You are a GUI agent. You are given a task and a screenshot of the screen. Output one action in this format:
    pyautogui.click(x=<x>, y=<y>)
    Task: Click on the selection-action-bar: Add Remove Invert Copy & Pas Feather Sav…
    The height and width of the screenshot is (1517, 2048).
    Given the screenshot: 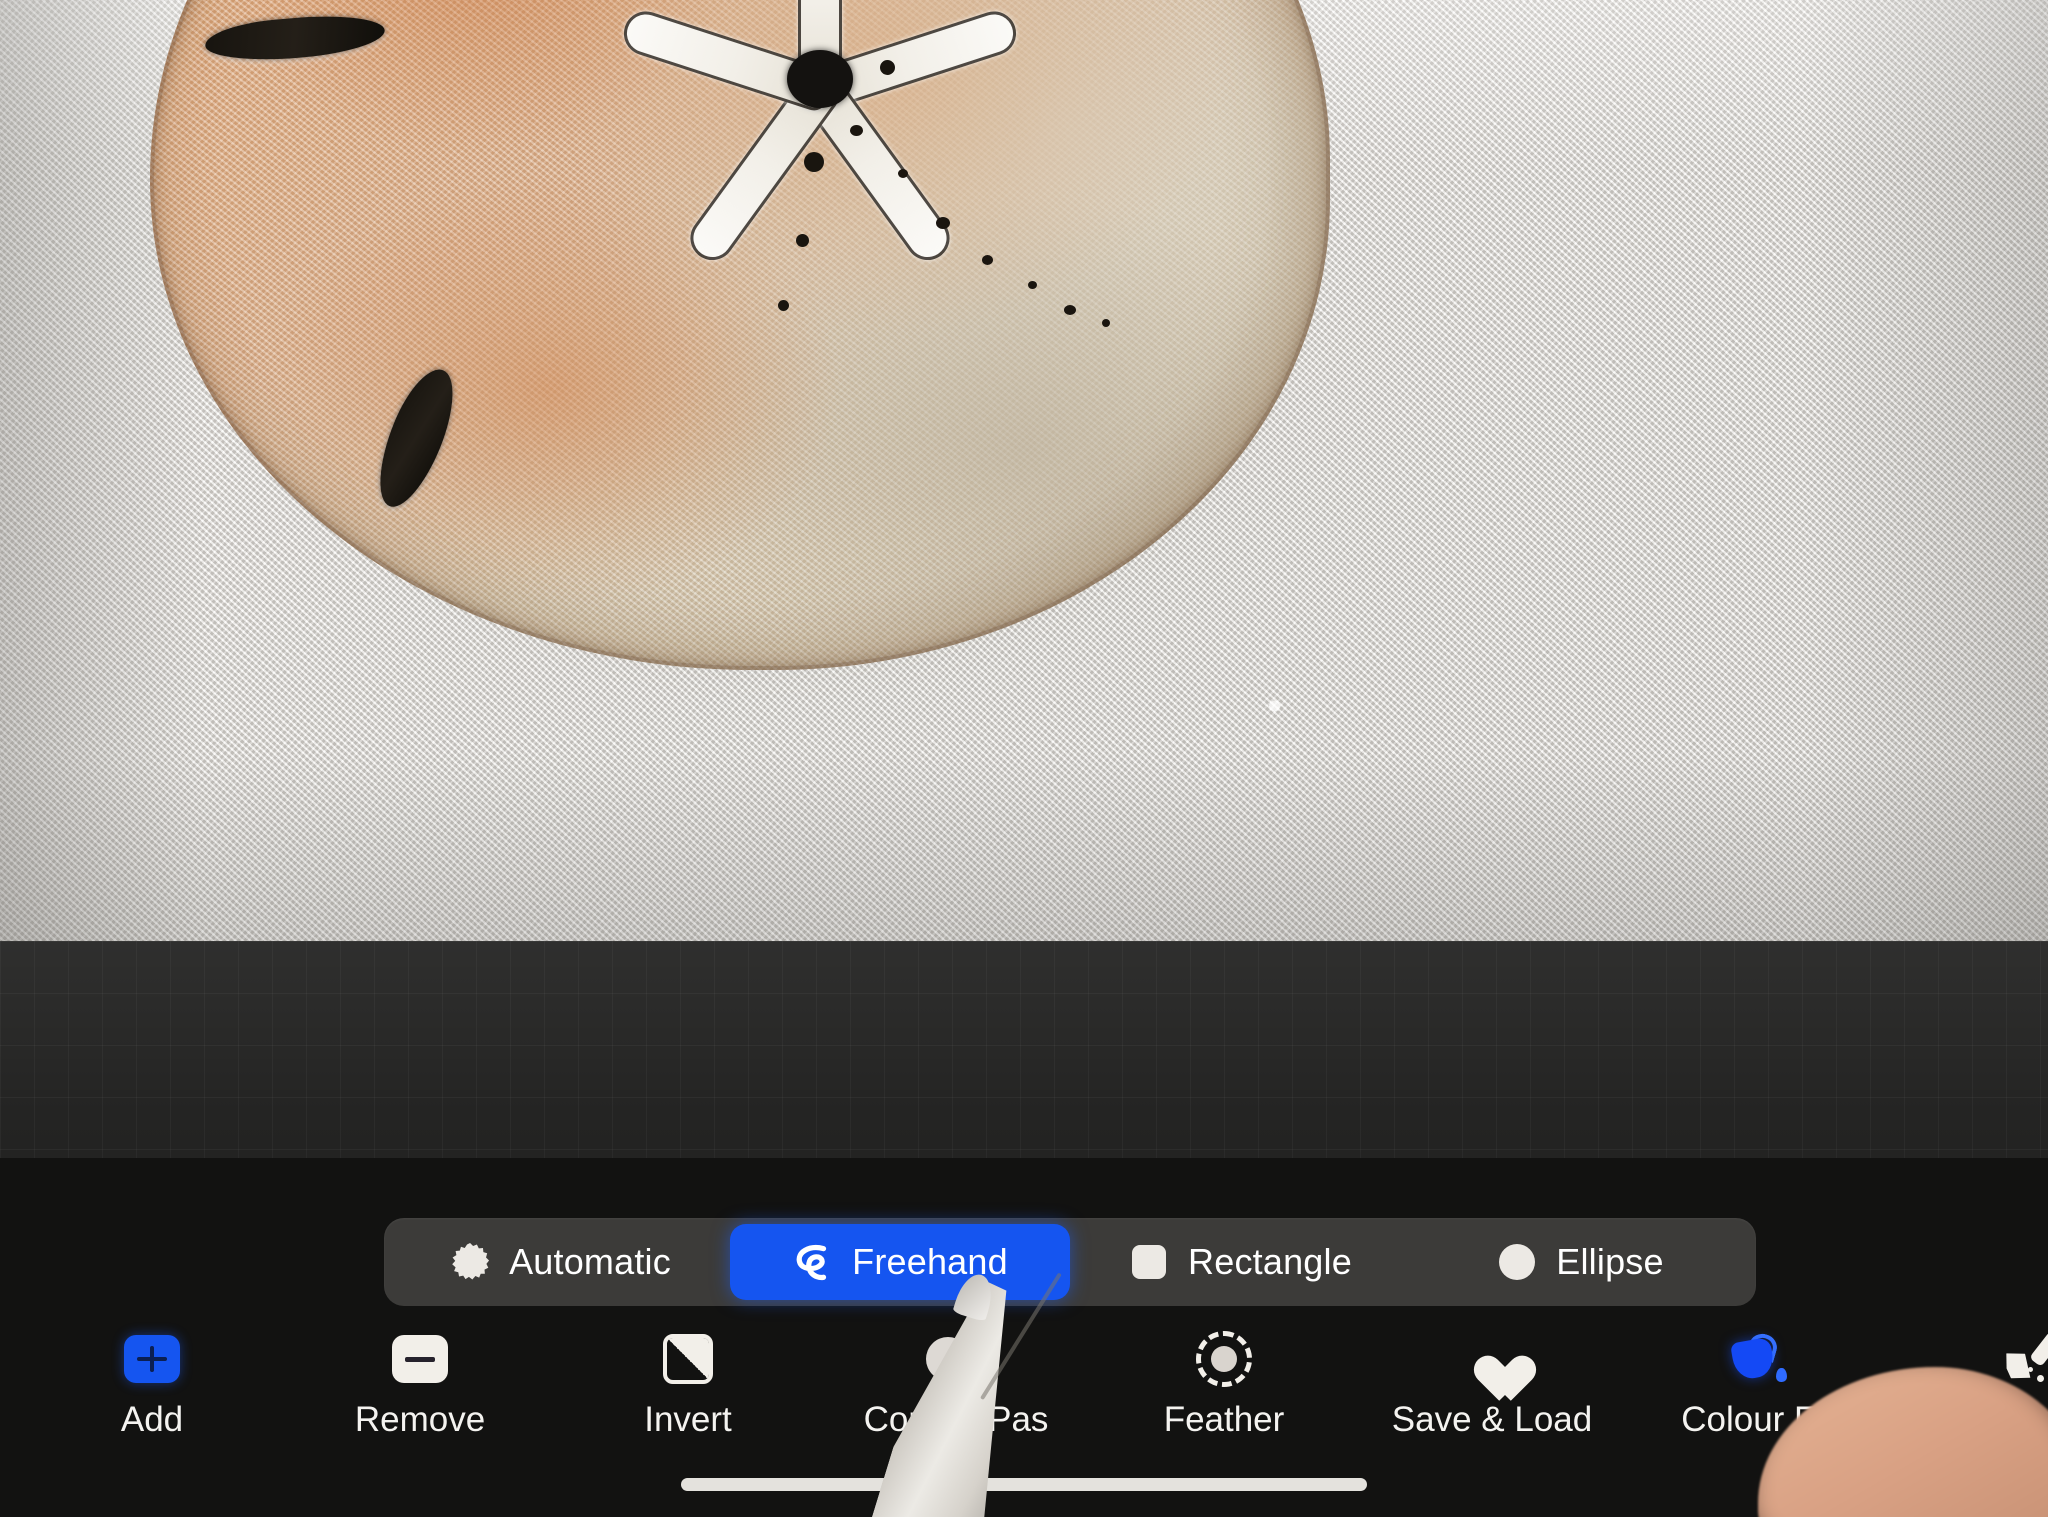 What is the action you would take?
    pyautogui.click(x=1024, y=1397)
    